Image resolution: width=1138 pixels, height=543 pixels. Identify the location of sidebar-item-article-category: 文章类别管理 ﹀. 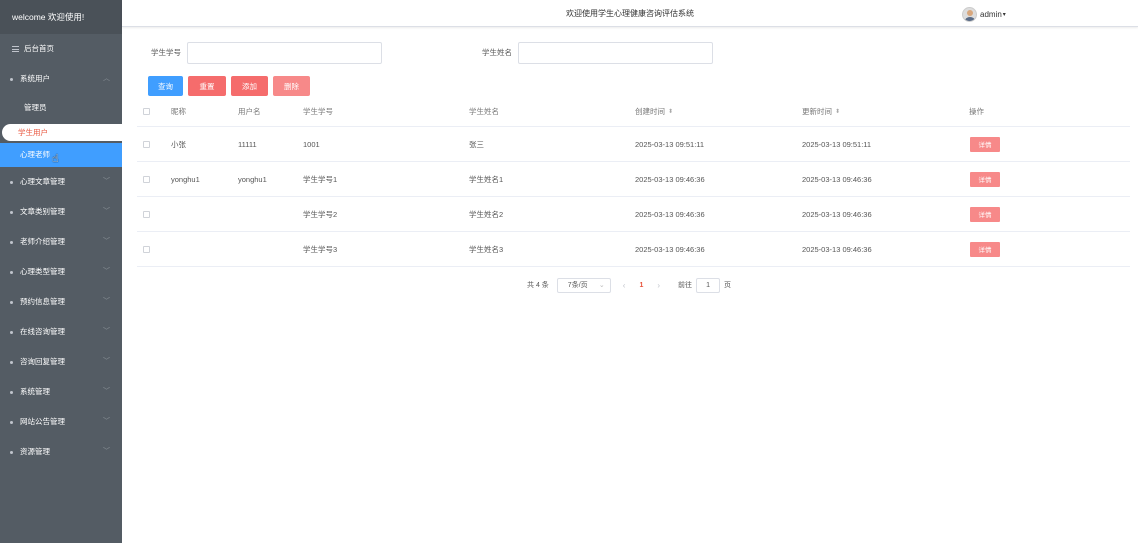
(61, 212).